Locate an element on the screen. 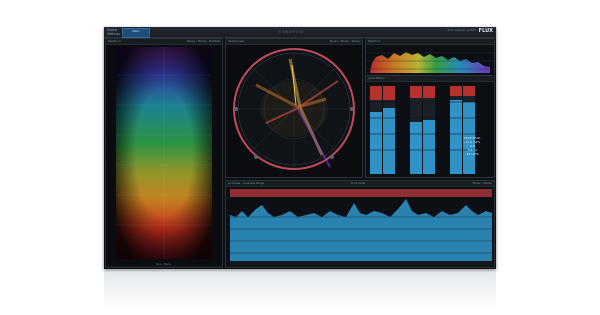 This screenshot has height=315, width=600. tab-main: Main is located at coordinates (136, 33).